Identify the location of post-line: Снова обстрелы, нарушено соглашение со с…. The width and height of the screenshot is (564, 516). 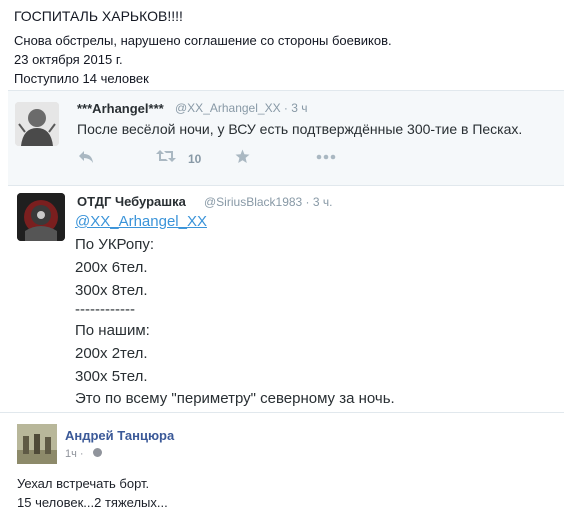
(203, 40).